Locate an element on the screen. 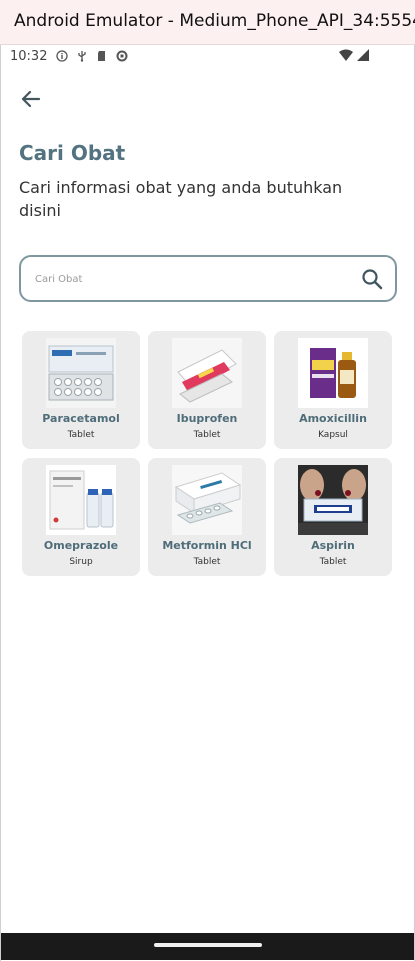  ibuprofen-image is located at coordinates (207, 373).